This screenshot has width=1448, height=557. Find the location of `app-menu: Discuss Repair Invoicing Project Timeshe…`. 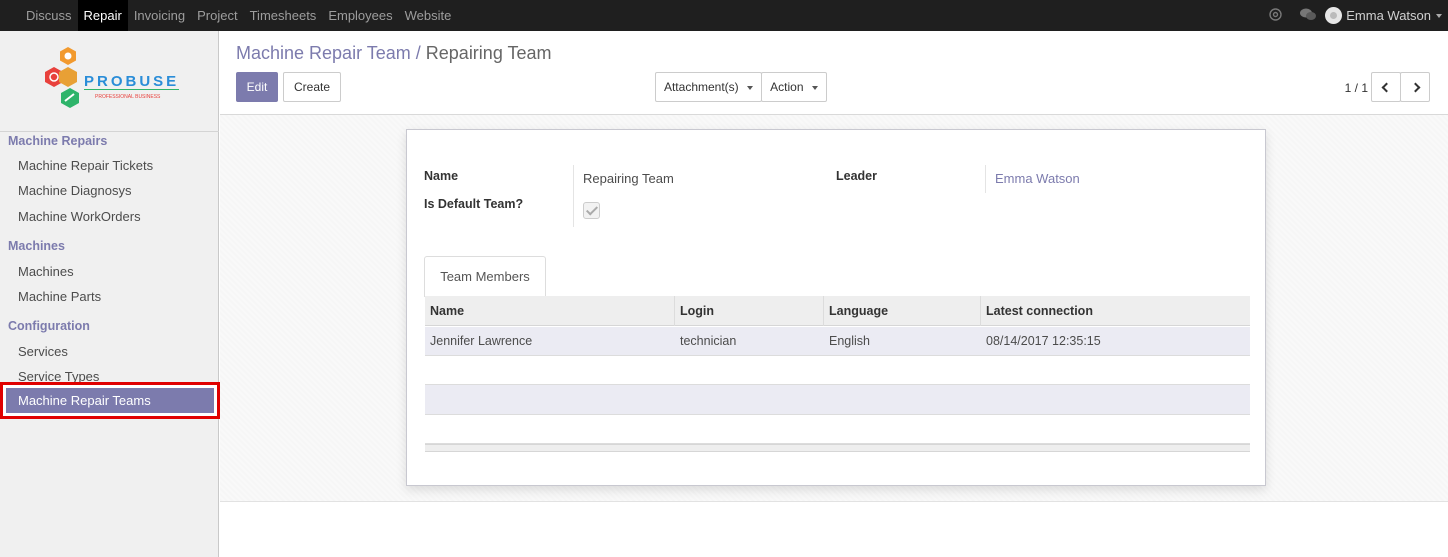

app-menu: Discuss Repair Invoicing Project Timeshe… is located at coordinates (228, 15).